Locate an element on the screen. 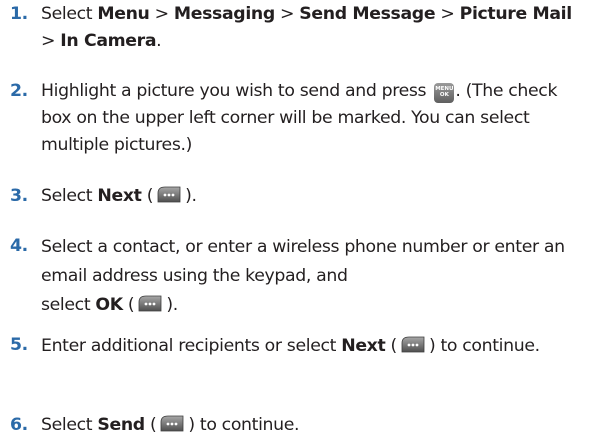  step-text-run: select is located at coordinates (68, 305).